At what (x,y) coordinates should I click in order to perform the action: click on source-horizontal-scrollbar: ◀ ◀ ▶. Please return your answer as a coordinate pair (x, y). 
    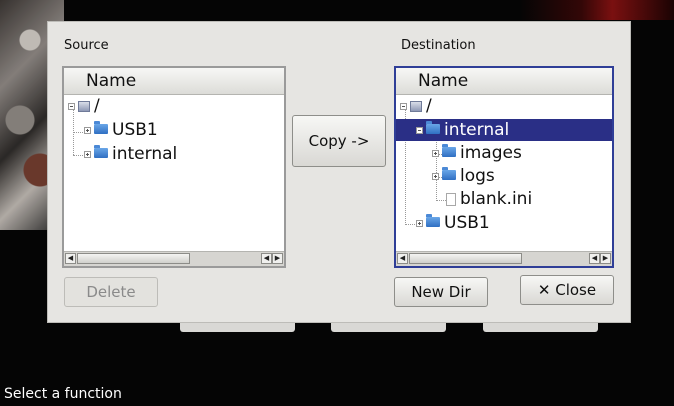
    Looking at the image, I should click on (174, 258).